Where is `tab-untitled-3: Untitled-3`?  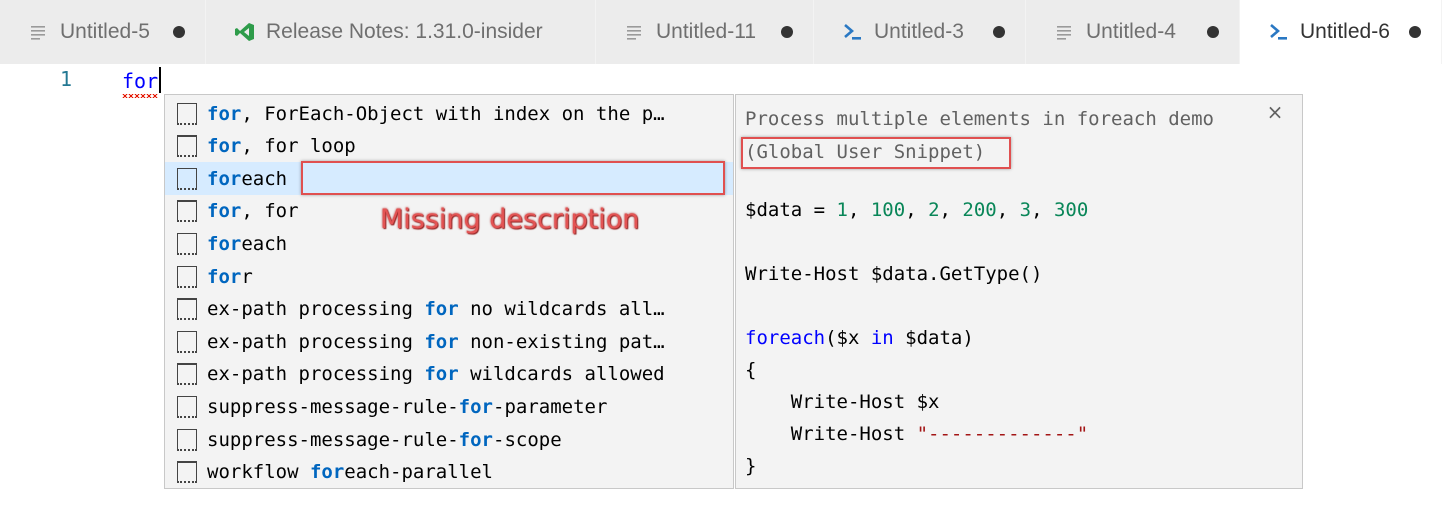 tab-untitled-3: Untitled-3 is located at coordinates (920, 32).